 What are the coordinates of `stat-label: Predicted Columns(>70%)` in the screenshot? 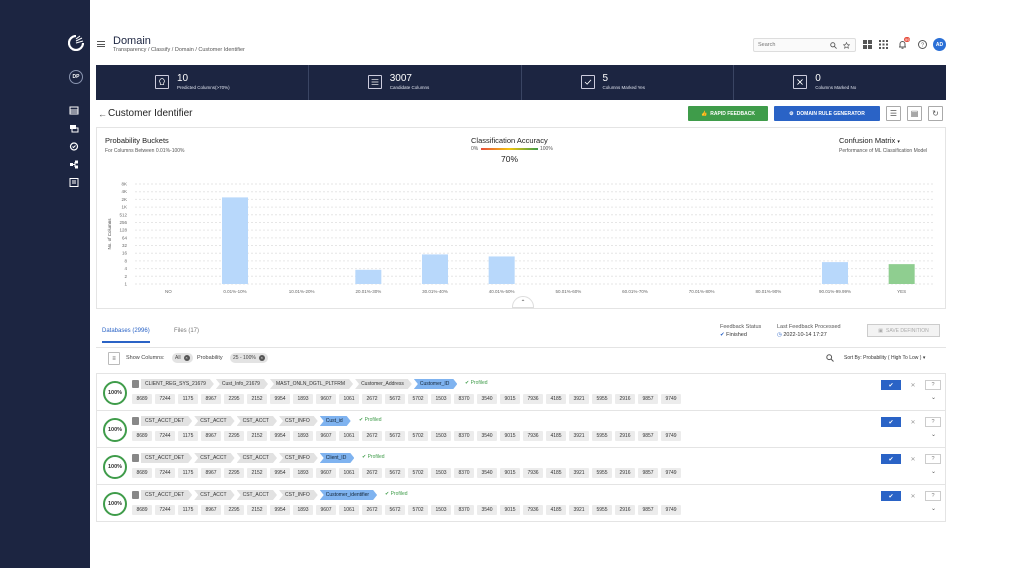 It's located at (203, 87).